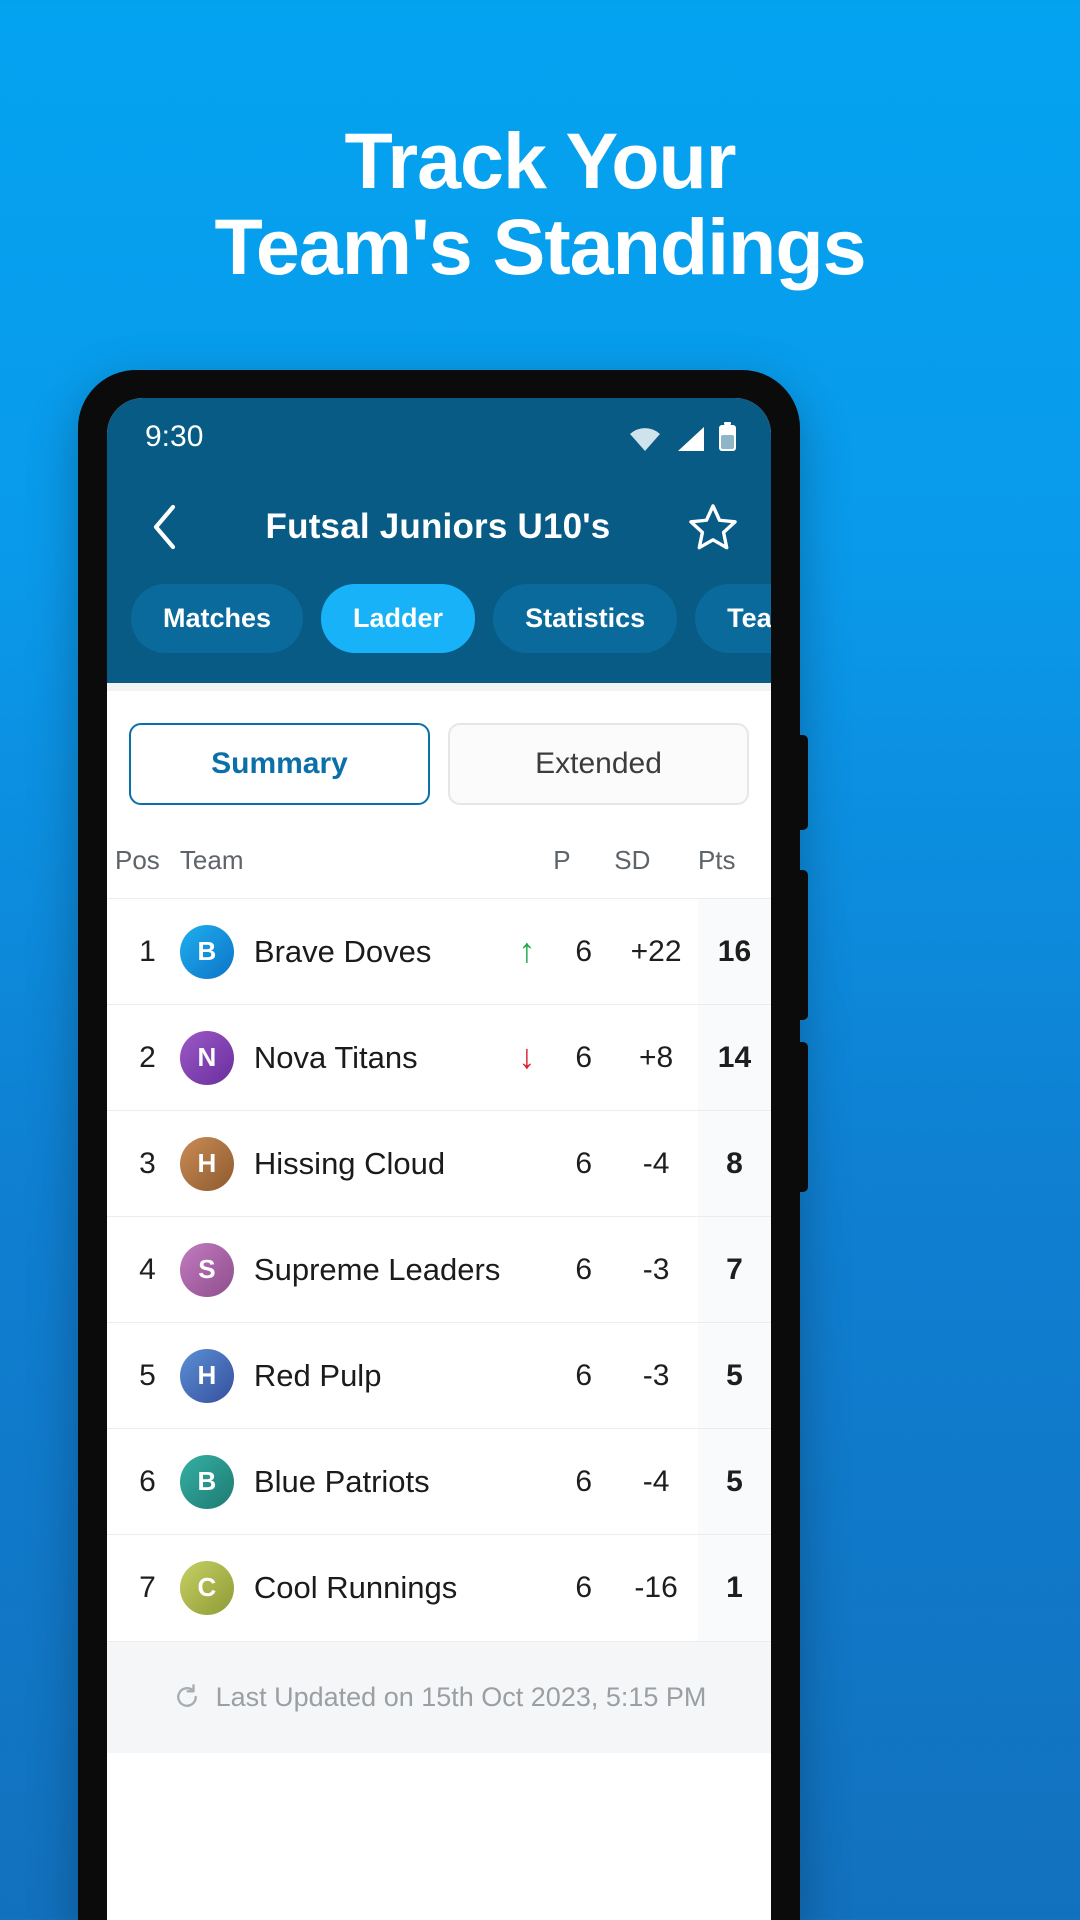 This screenshot has width=1080, height=1920. Describe the element at coordinates (137, 860) in the screenshot. I see `column-header-pos: Pos` at that location.